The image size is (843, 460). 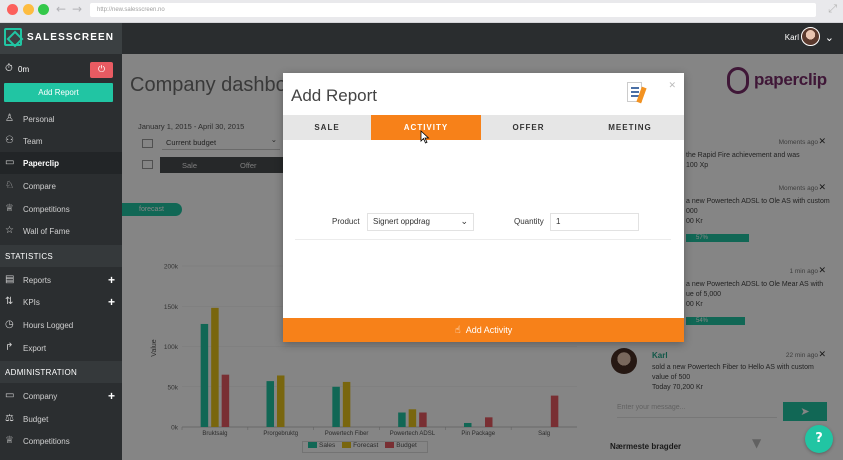 What do you see at coordinates (37, 280) in the screenshot?
I see `sidebar-item-label: Reports` at bounding box center [37, 280].